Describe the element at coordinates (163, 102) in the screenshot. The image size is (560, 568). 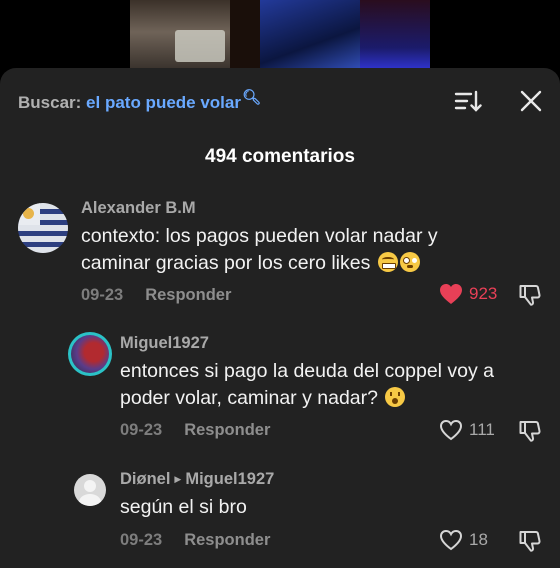
I see `search-query-link: el pato puede volar` at that location.